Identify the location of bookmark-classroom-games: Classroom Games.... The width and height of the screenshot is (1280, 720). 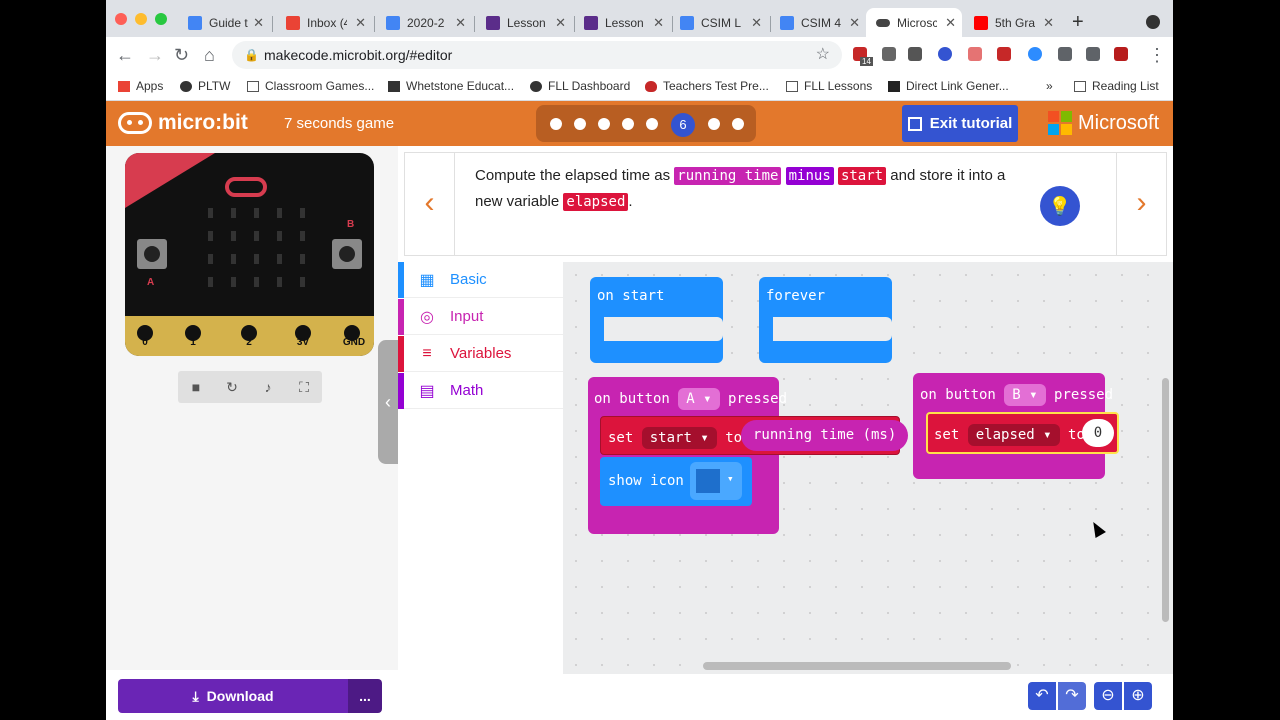
(310, 86).